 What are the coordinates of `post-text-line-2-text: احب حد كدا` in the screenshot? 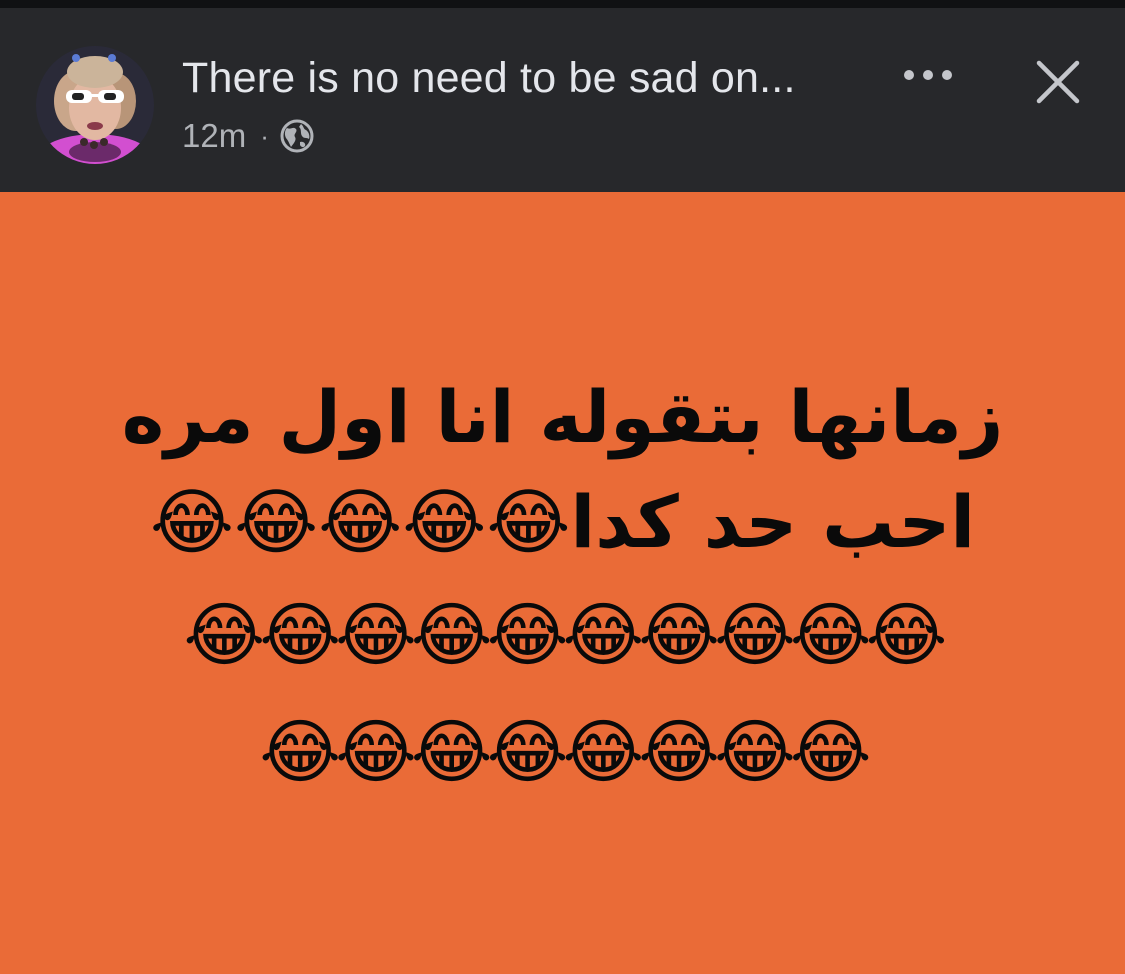 It's located at (773, 522).